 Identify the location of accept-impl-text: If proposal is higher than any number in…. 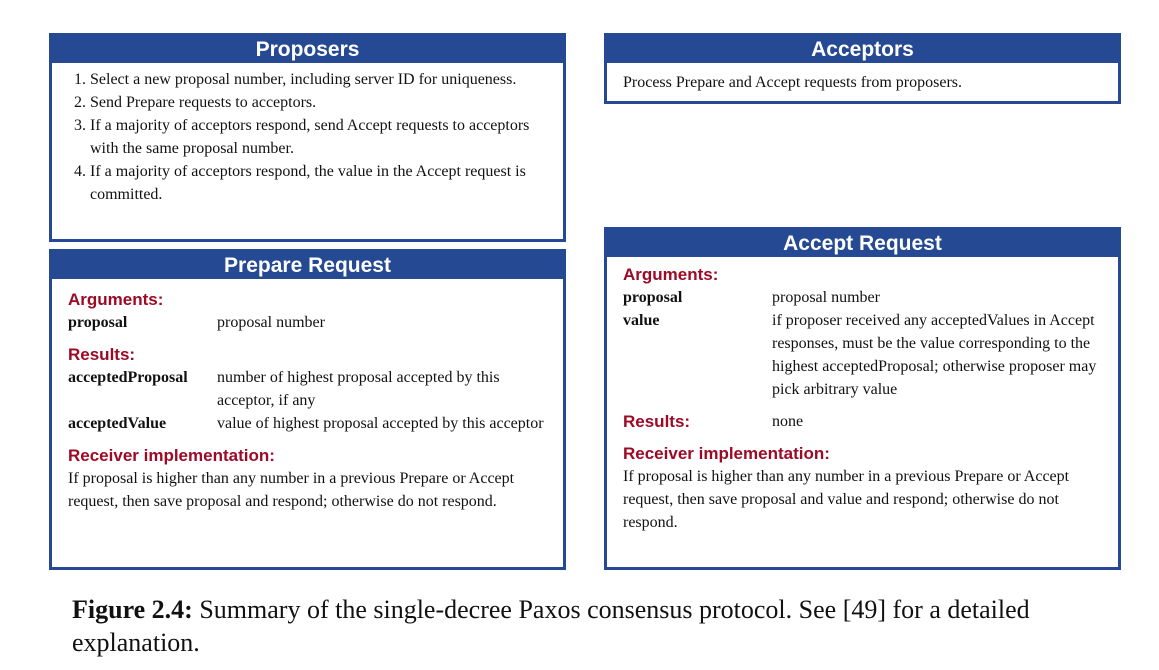
(846, 499).